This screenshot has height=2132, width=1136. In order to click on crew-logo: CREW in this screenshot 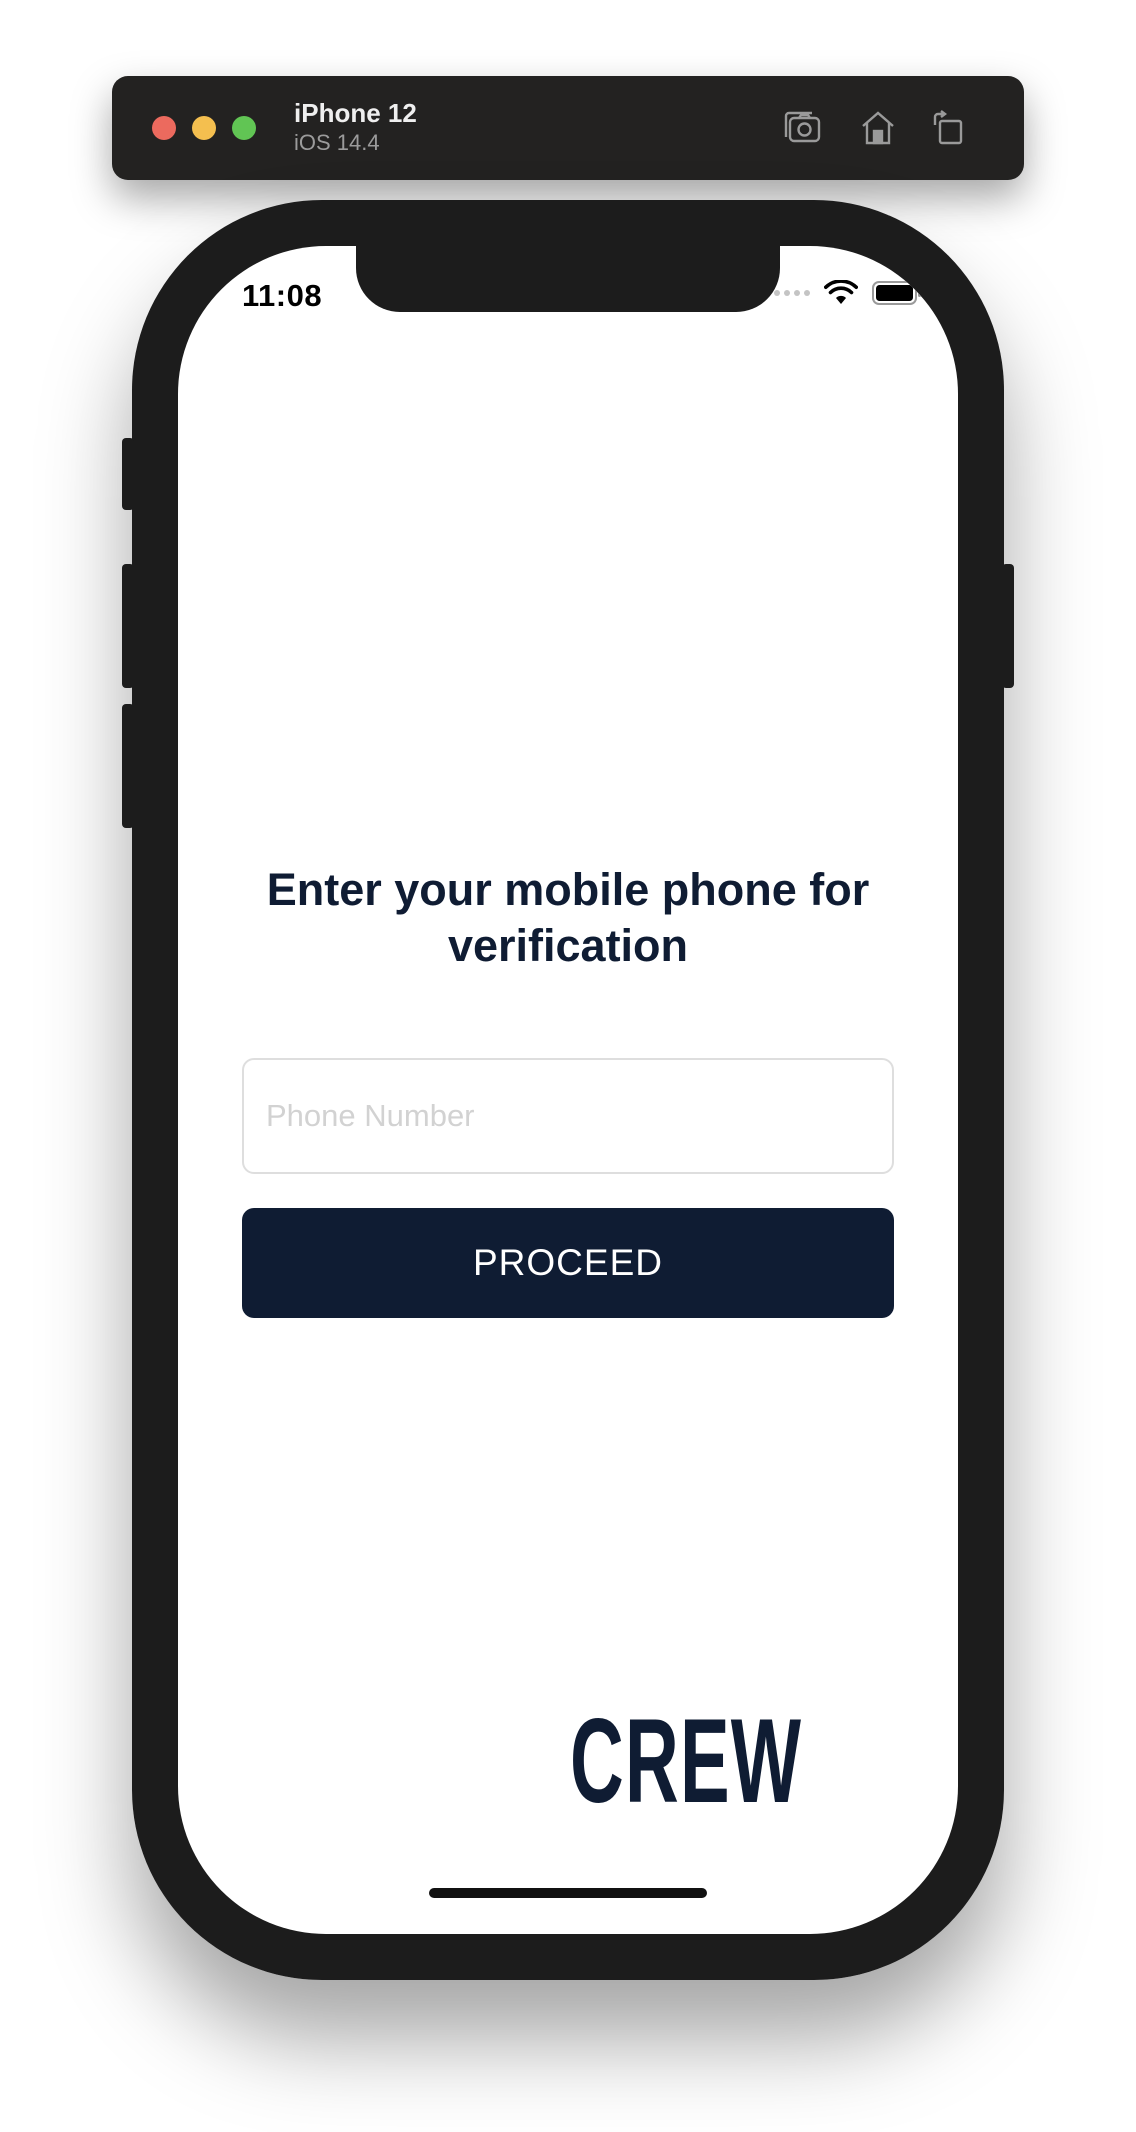, I will do `click(728, 1761)`.